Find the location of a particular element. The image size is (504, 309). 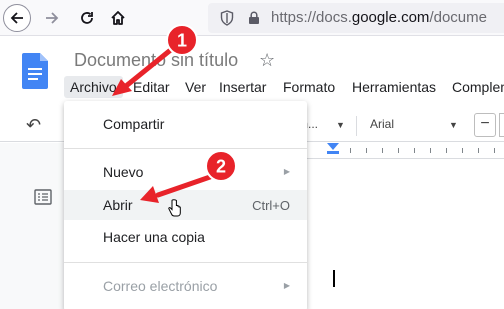

home-button is located at coordinates (118, 18).